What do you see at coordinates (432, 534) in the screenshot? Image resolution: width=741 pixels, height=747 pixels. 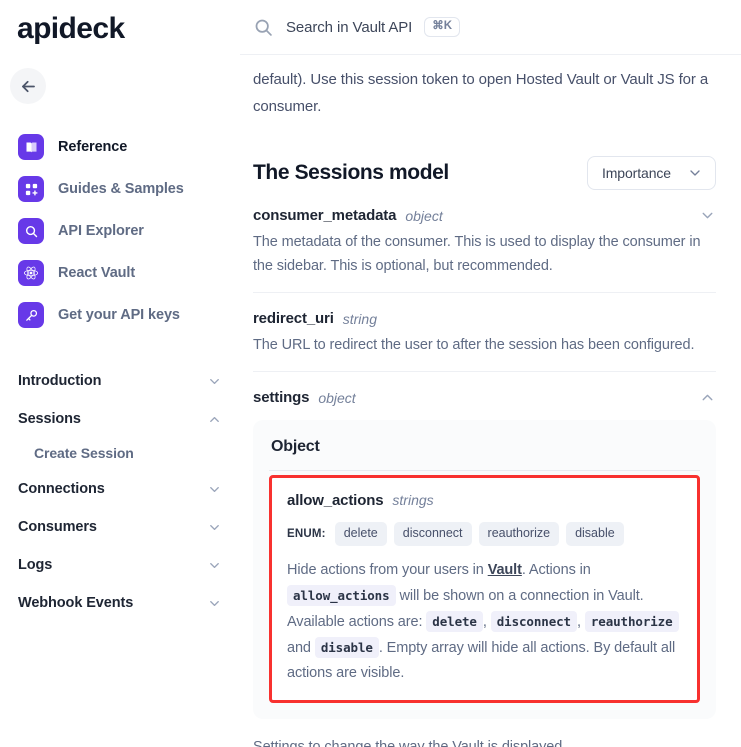 I see `enum-chip-disconnect: disconnect` at bounding box center [432, 534].